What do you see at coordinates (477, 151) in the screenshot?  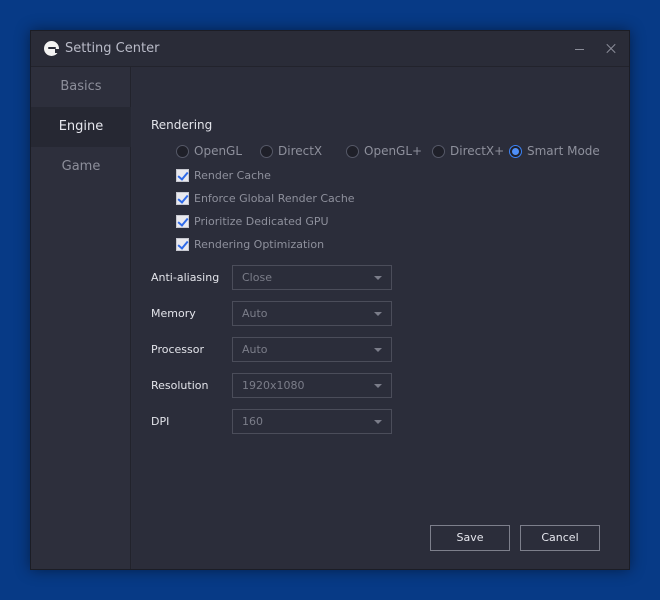 I see `radio-label: DirectX+` at bounding box center [477, 151].